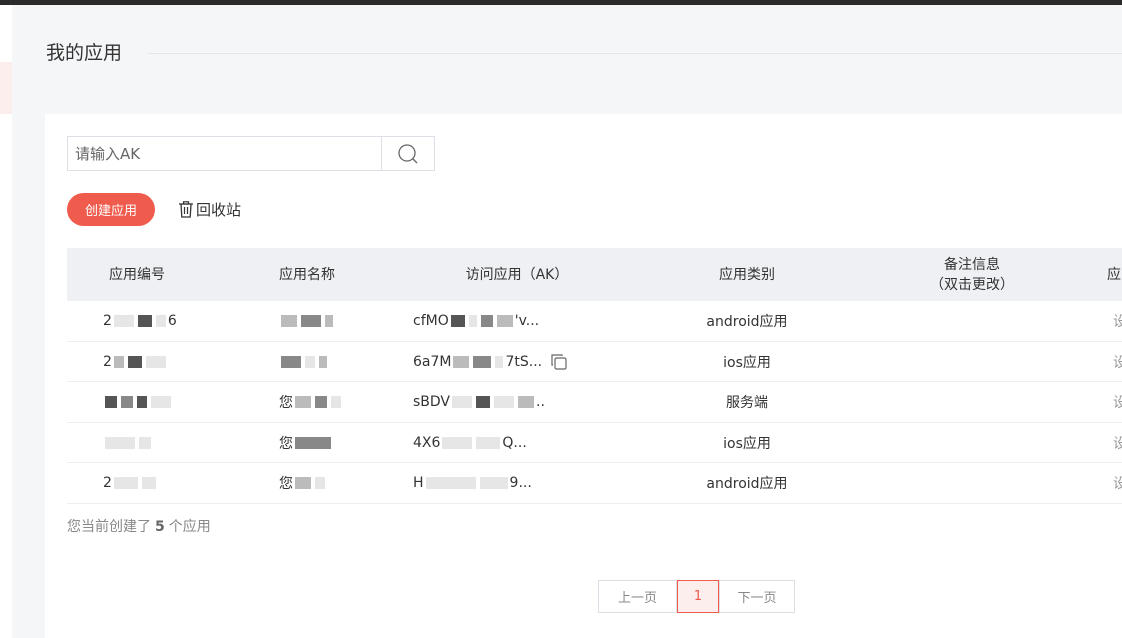 The width and height of the screenshot is (1122, 638). I want to click on table-row: 26 cfMO'v... android应用 设, so click(594, 321).